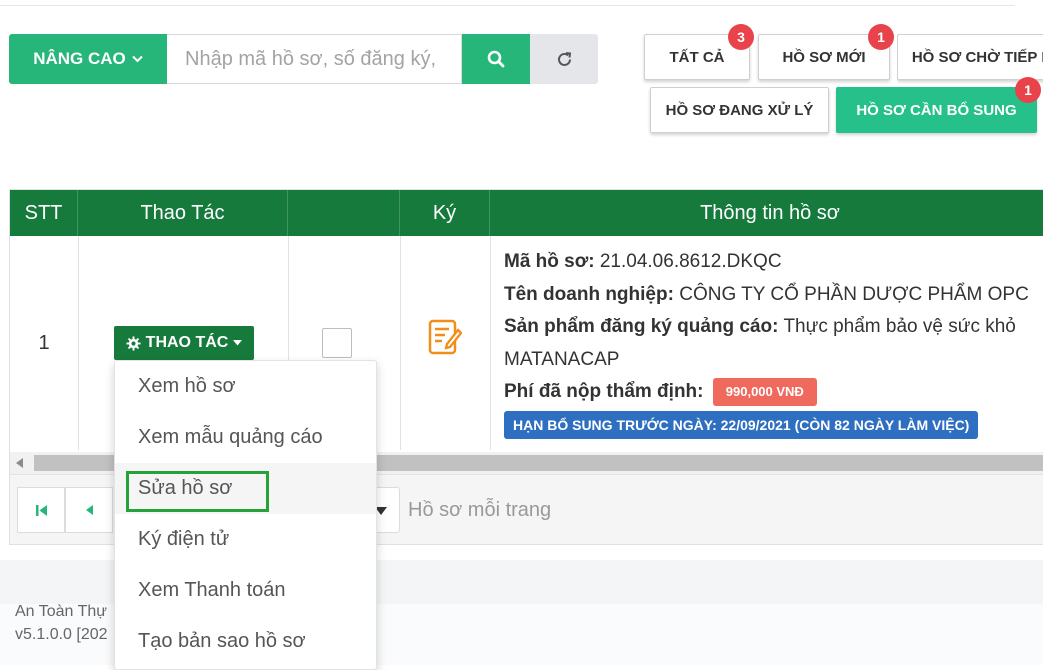  Describe the element at coordinates (245, 641) in the screenshot. I see `menu-item-copy-record: Tạo bản sao hồ sơ` at that location.